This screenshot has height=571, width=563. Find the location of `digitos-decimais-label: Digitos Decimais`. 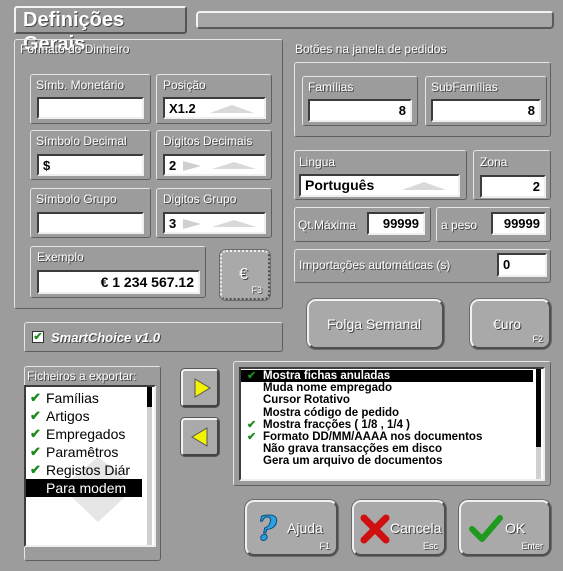

digitos-decimais-label: Digitos Decimais is located at coordinates (208, 141).